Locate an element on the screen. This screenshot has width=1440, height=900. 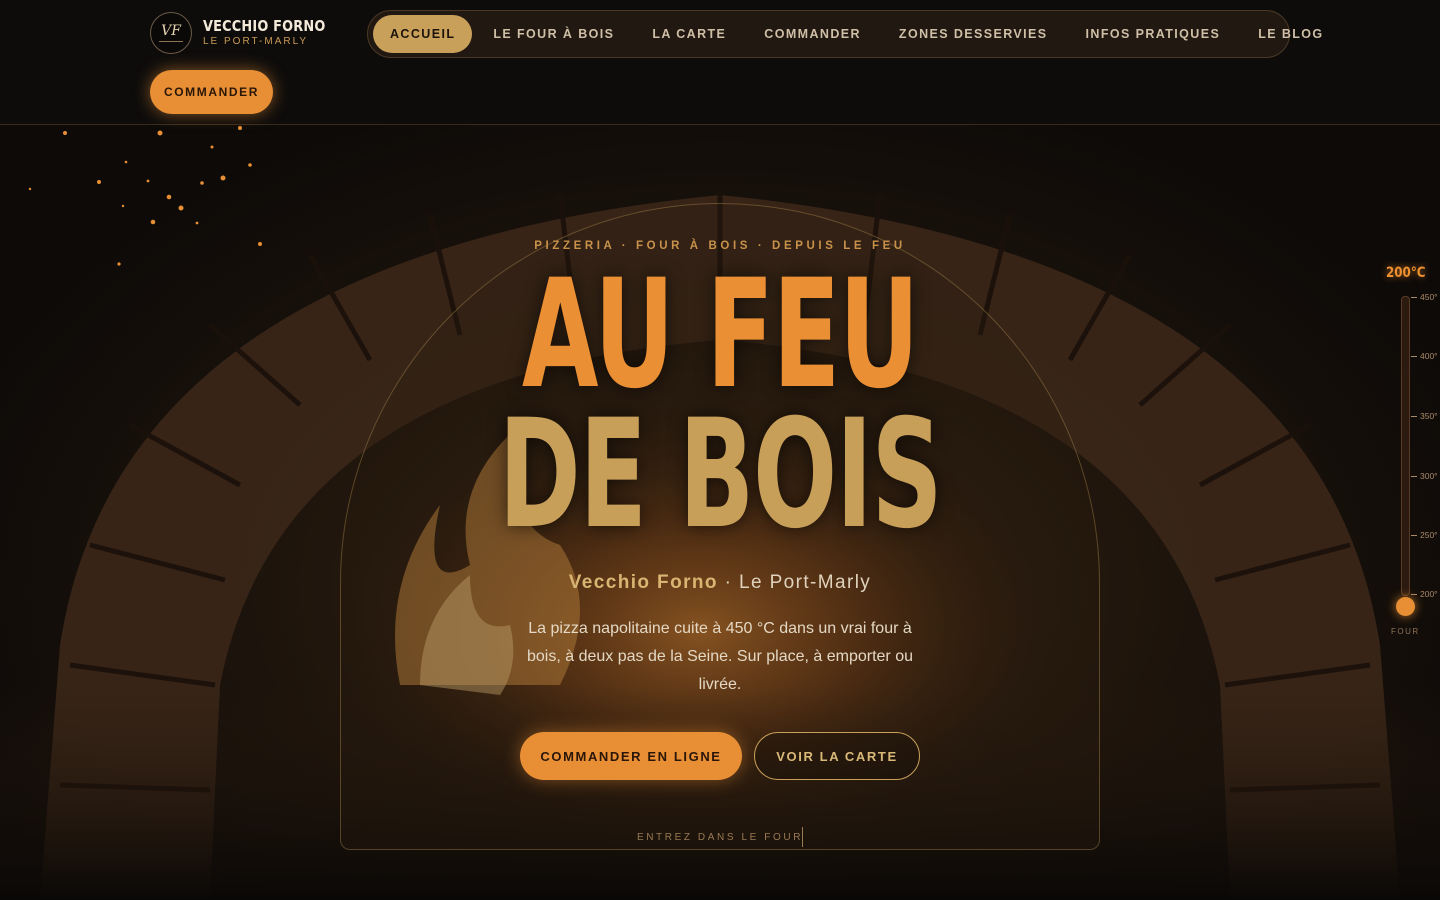
thermometer-readout: 200°C is located at coordinates (1406, 273).